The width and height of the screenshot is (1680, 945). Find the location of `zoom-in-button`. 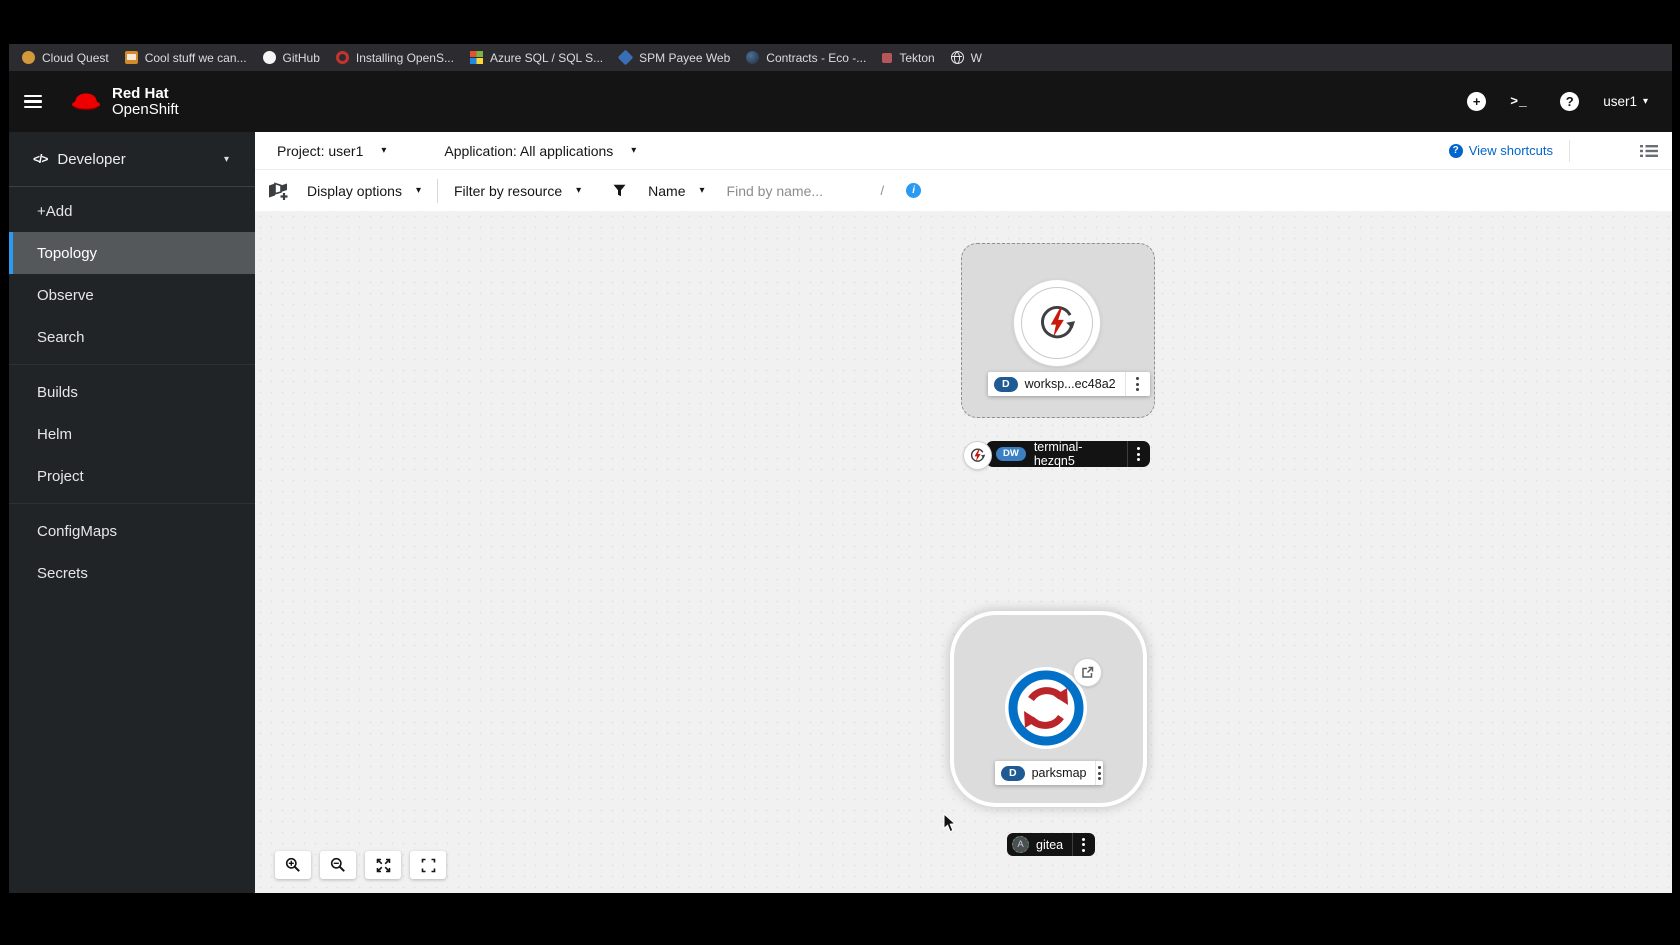

zoom-in-button is located at coordinates (293, 865).